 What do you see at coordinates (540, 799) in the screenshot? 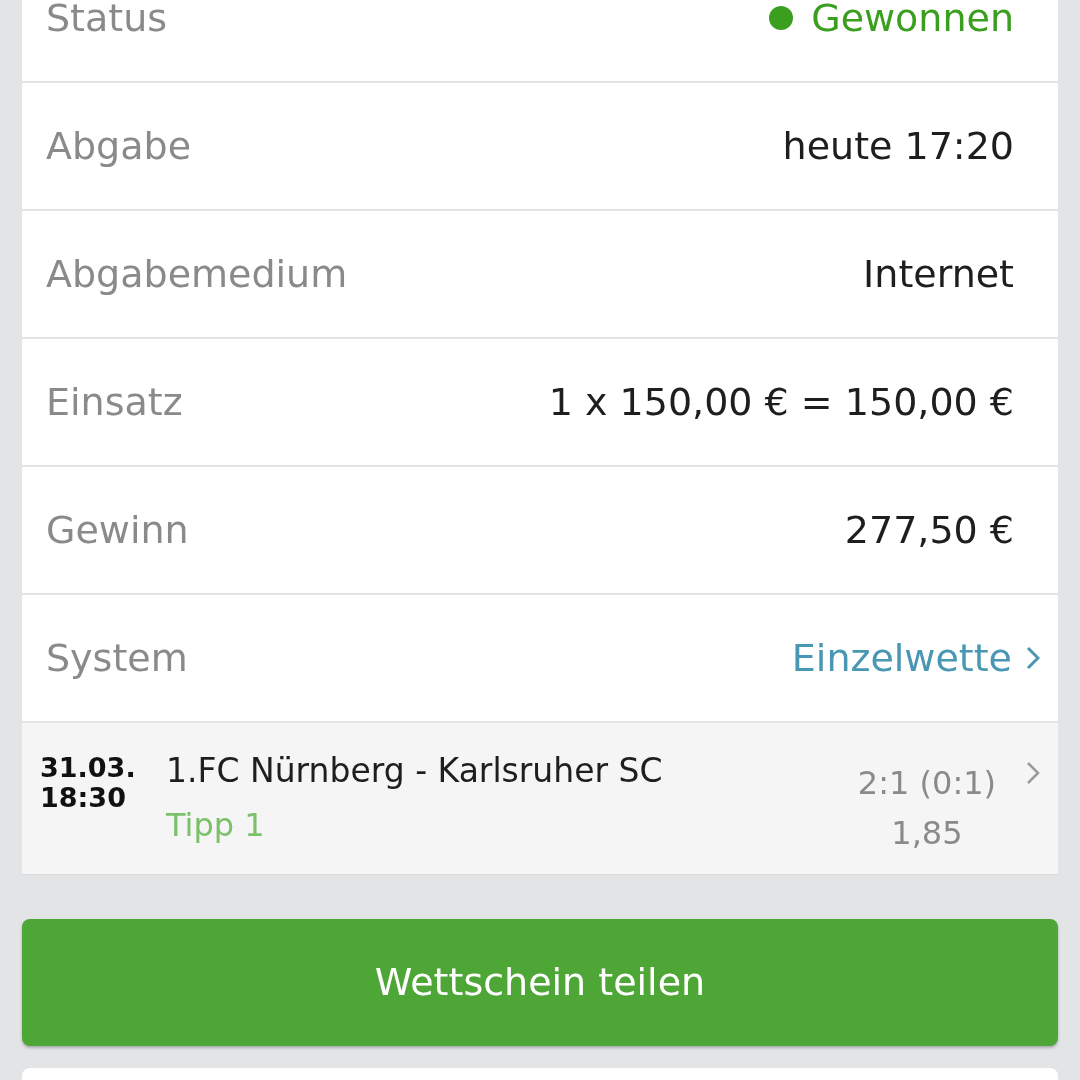
I see `match-row: 31.03. 18:30 1.FC Nürnberg - Karlsruher SC Tipp 1 2:1 (0:1) 1,85` at bounding box center [540, 799].